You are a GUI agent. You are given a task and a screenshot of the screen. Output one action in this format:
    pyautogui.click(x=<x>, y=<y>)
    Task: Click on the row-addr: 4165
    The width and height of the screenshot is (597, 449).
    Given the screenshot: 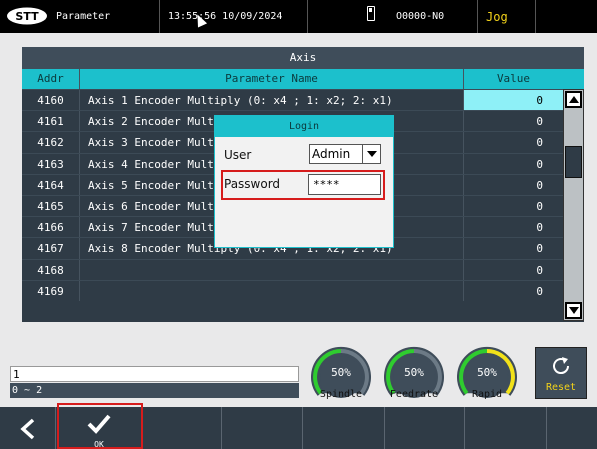 What is the action you would take?
    pyautogui.click(x=51, y=206)
    